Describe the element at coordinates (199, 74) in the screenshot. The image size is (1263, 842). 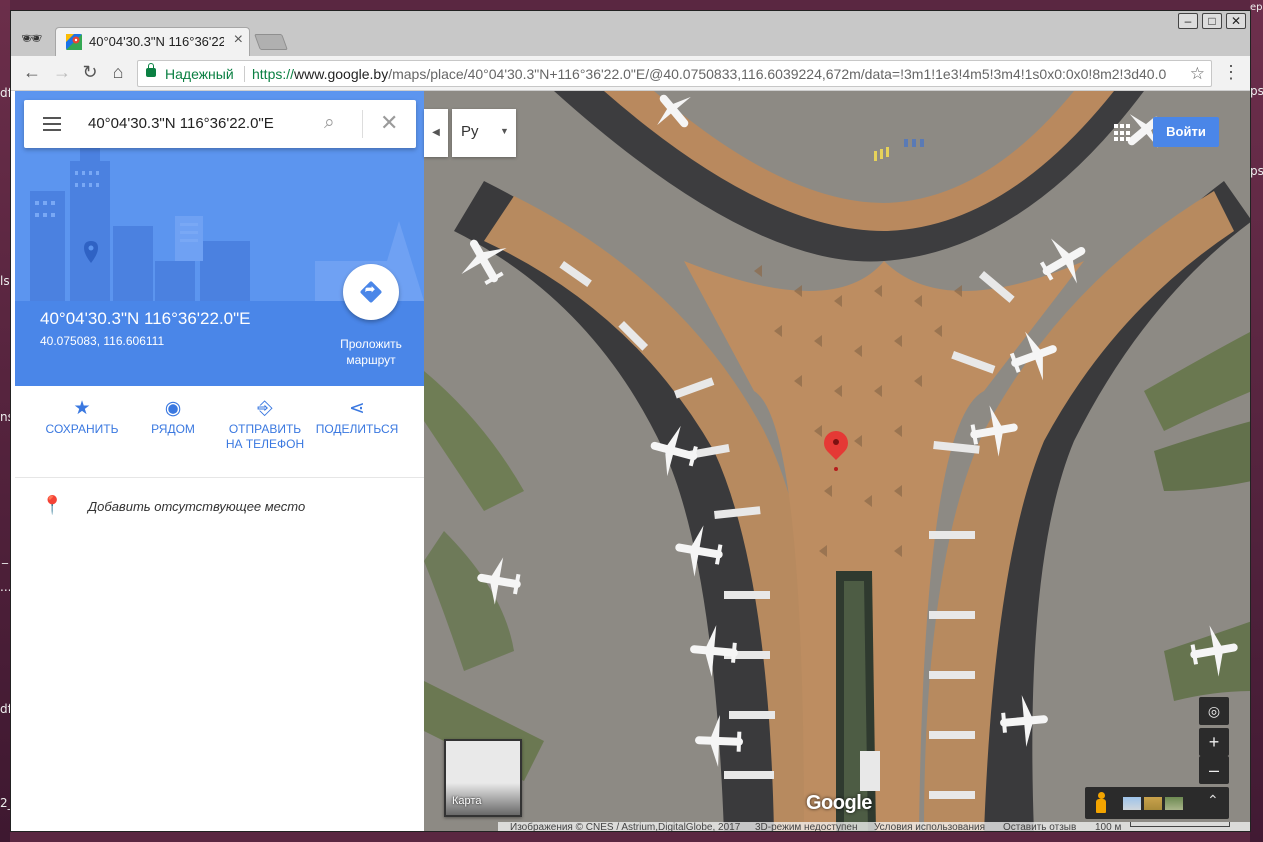
I see `secure-label: Надежный` at that location.